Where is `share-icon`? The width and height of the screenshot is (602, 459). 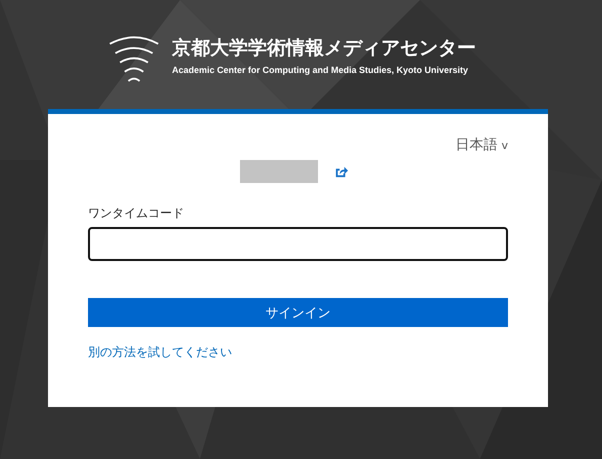
share-icon is located at coordinates (341, 171).